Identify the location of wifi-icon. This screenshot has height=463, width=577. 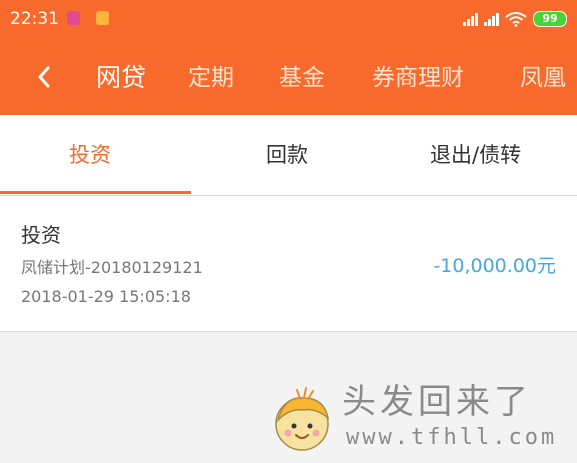
(516, 19).